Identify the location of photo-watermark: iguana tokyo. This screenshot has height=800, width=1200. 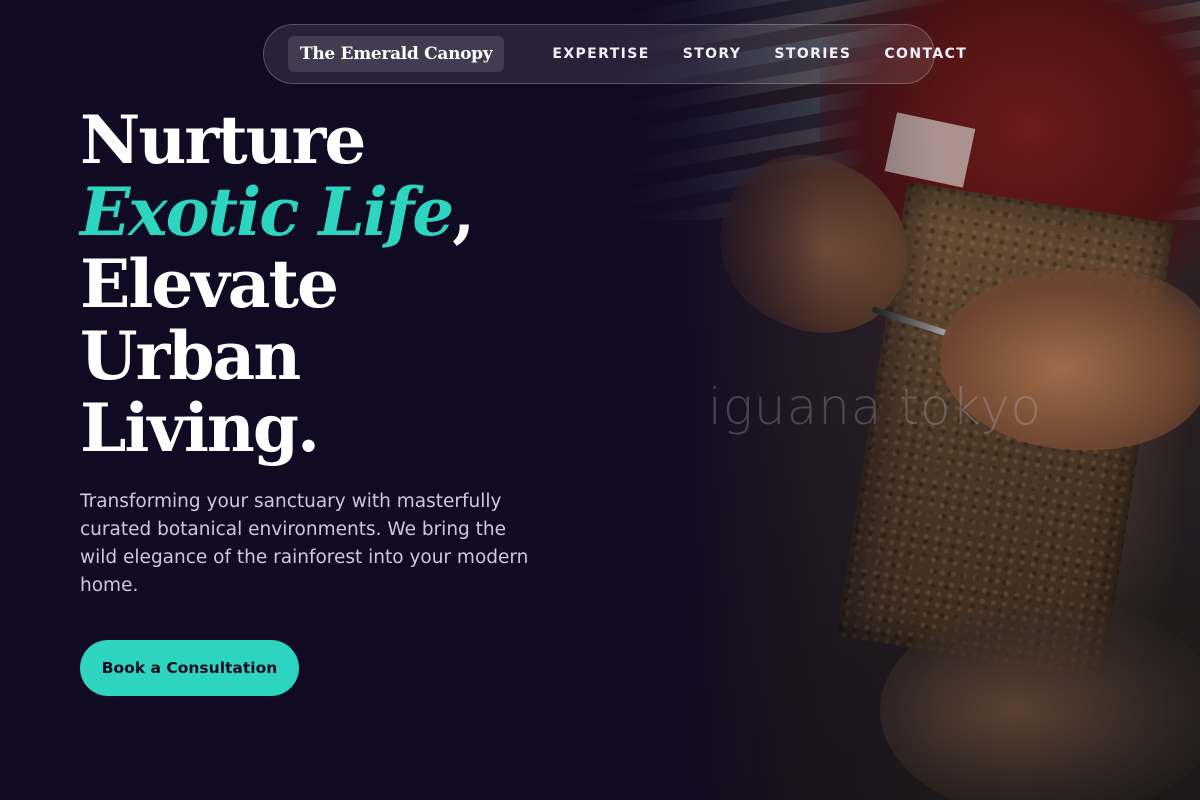
(875, 407).